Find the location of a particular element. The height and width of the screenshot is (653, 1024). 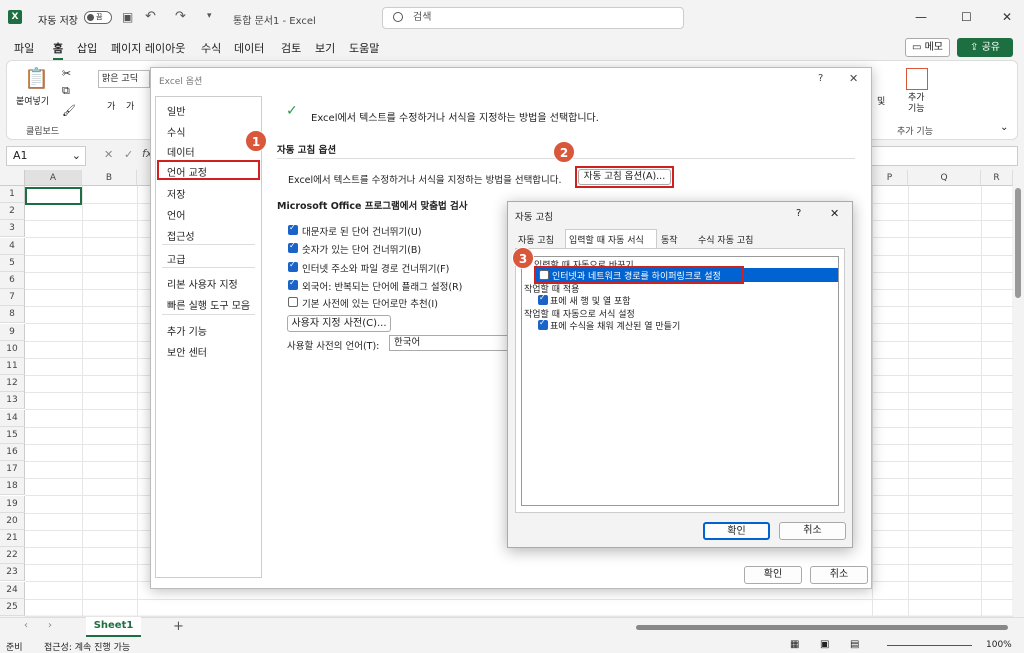

autosave-toggle: 끔 is located at coordinates (98, 17).